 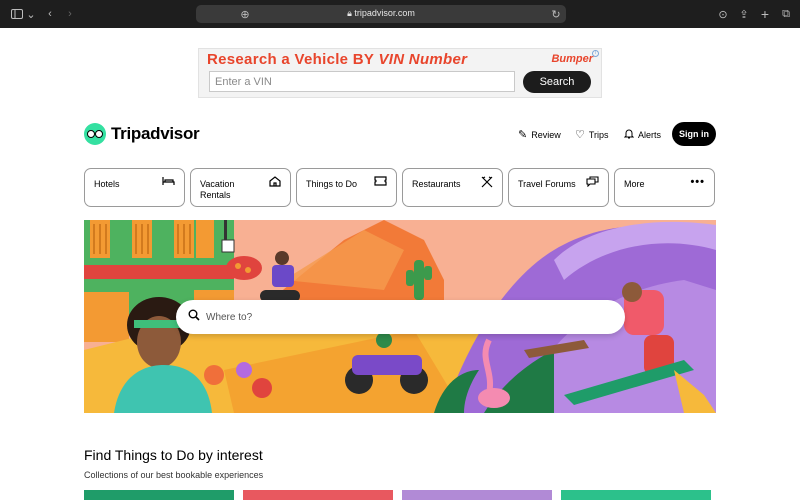 What do you see at coordinates (786, 14) in the screenshot?
I see `tabs-overview-icon: ⧉` at bounding box center [786, 14].